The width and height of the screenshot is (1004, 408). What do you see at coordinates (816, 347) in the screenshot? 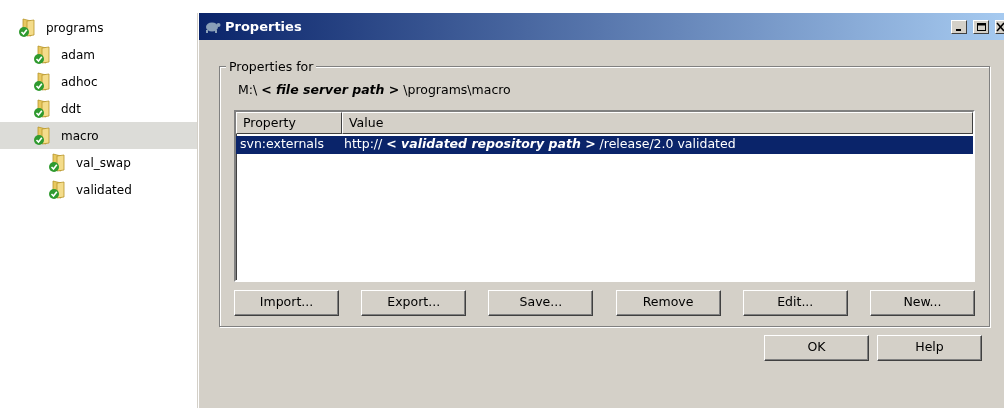
I see `dialog-button: OK` at bounding box center [816, 347].